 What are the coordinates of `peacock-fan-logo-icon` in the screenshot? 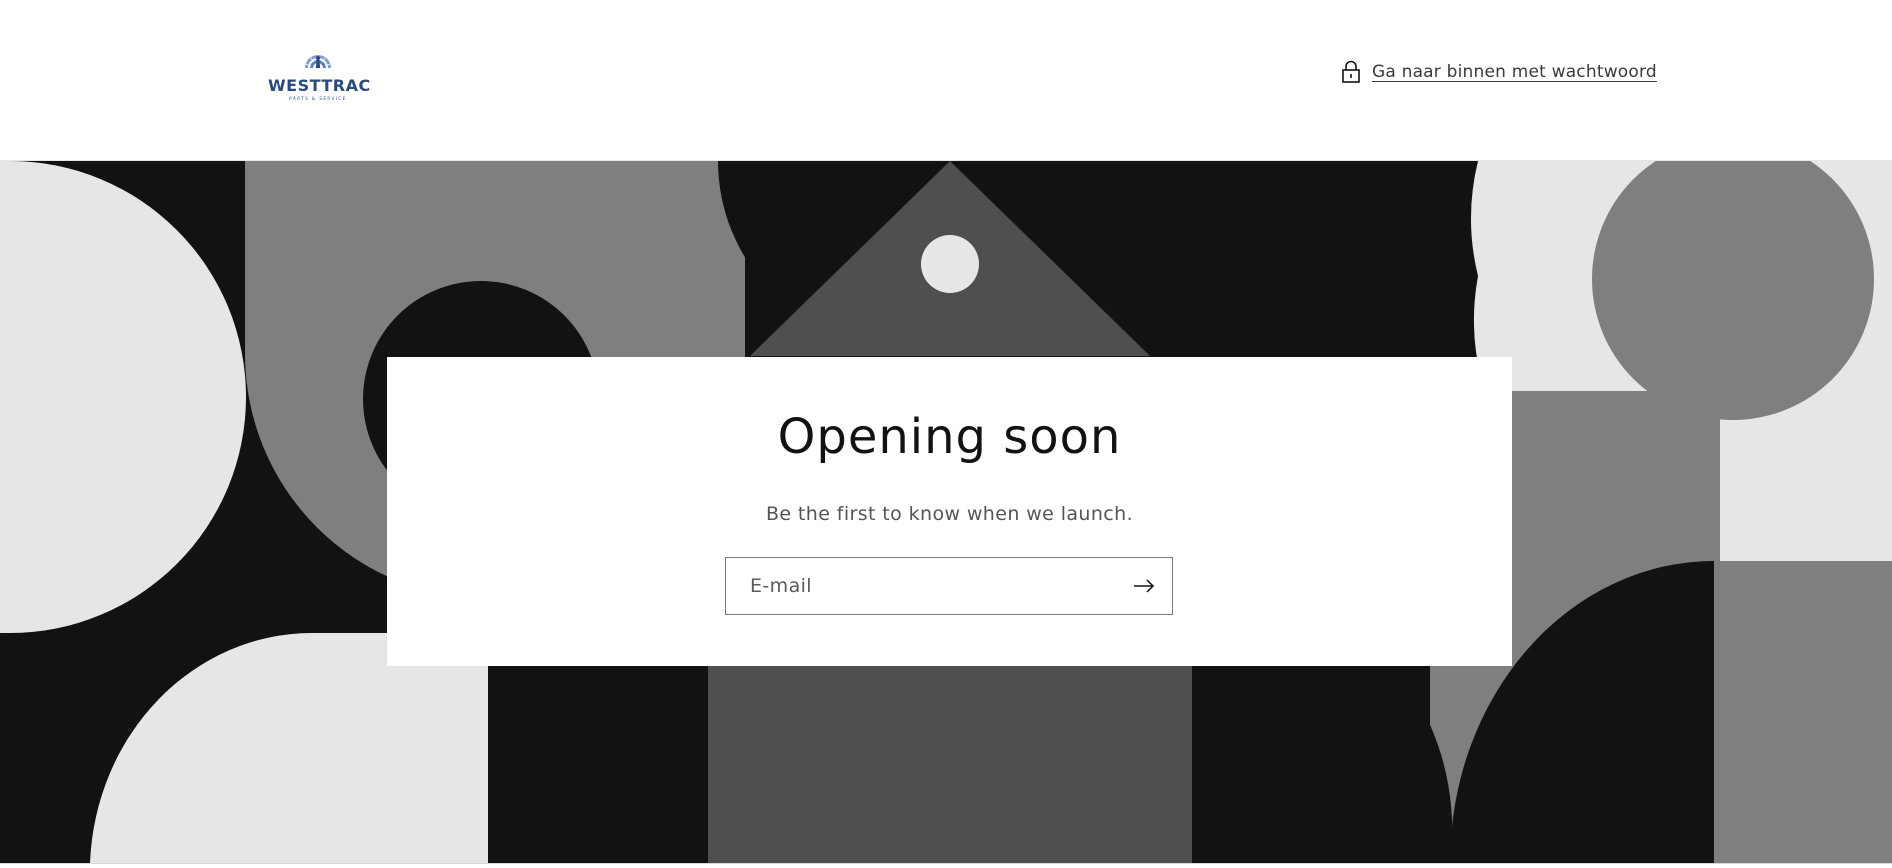 It's located at (318, 61).